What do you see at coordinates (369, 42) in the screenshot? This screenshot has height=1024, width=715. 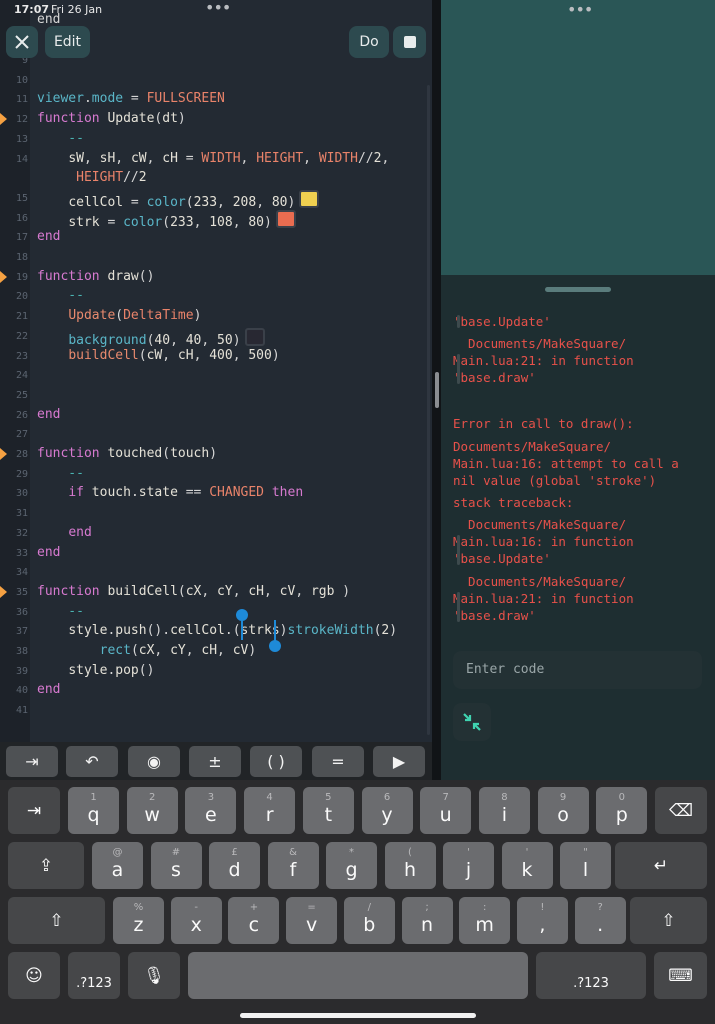 I see `do-button: Do` at bounding box center [369, 42].